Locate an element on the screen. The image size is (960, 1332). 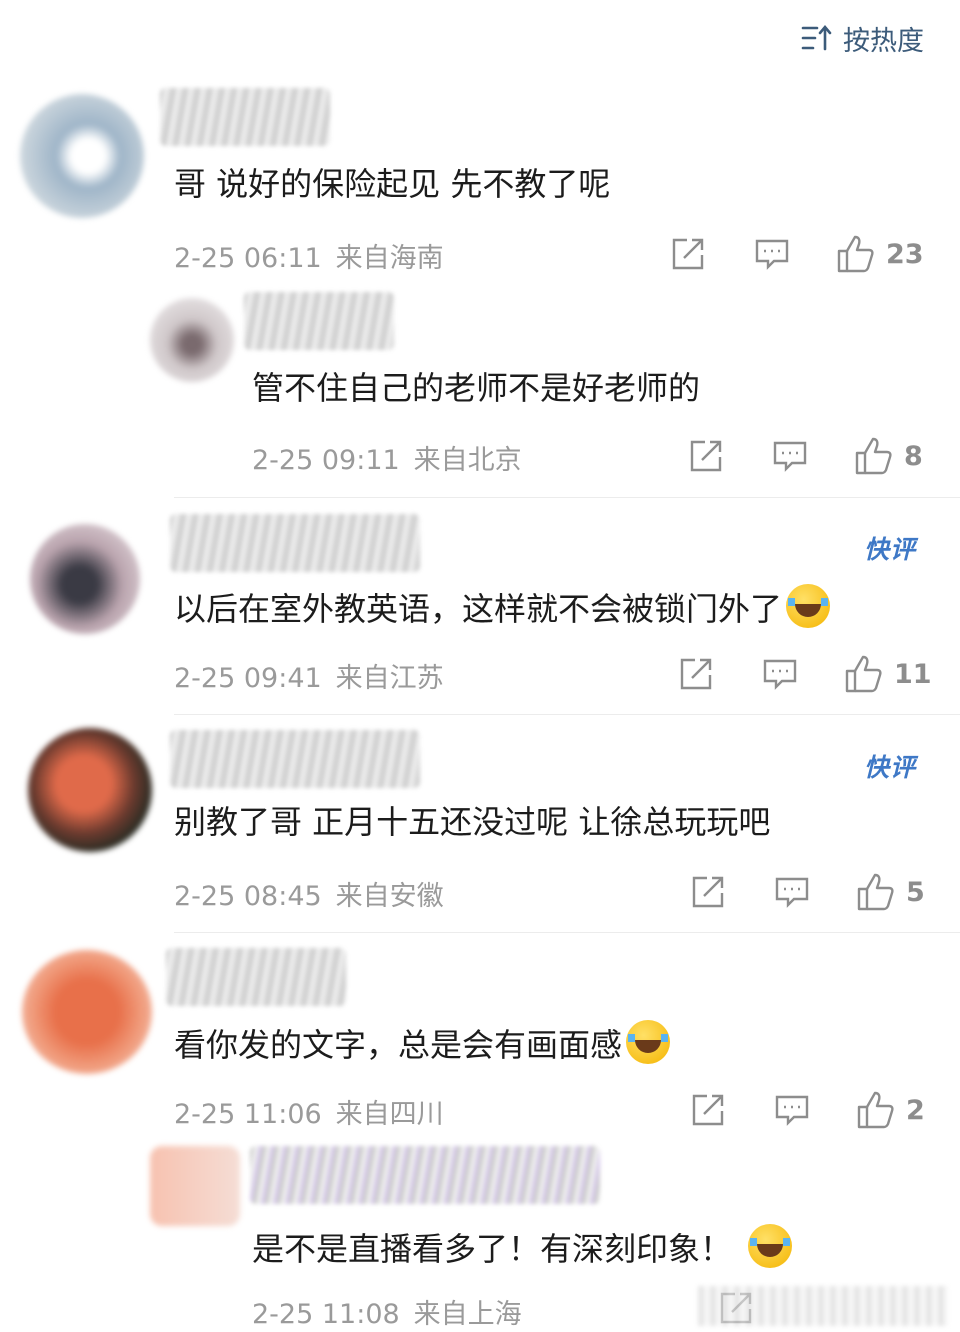
like-count: 5 is located at coordinates (915, 892).